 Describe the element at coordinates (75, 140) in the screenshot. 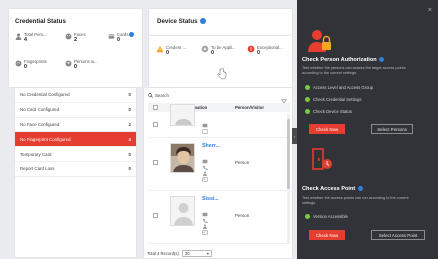

I see `side-item-no-fingerprint: No Fingerprint Configured 4` at that location.